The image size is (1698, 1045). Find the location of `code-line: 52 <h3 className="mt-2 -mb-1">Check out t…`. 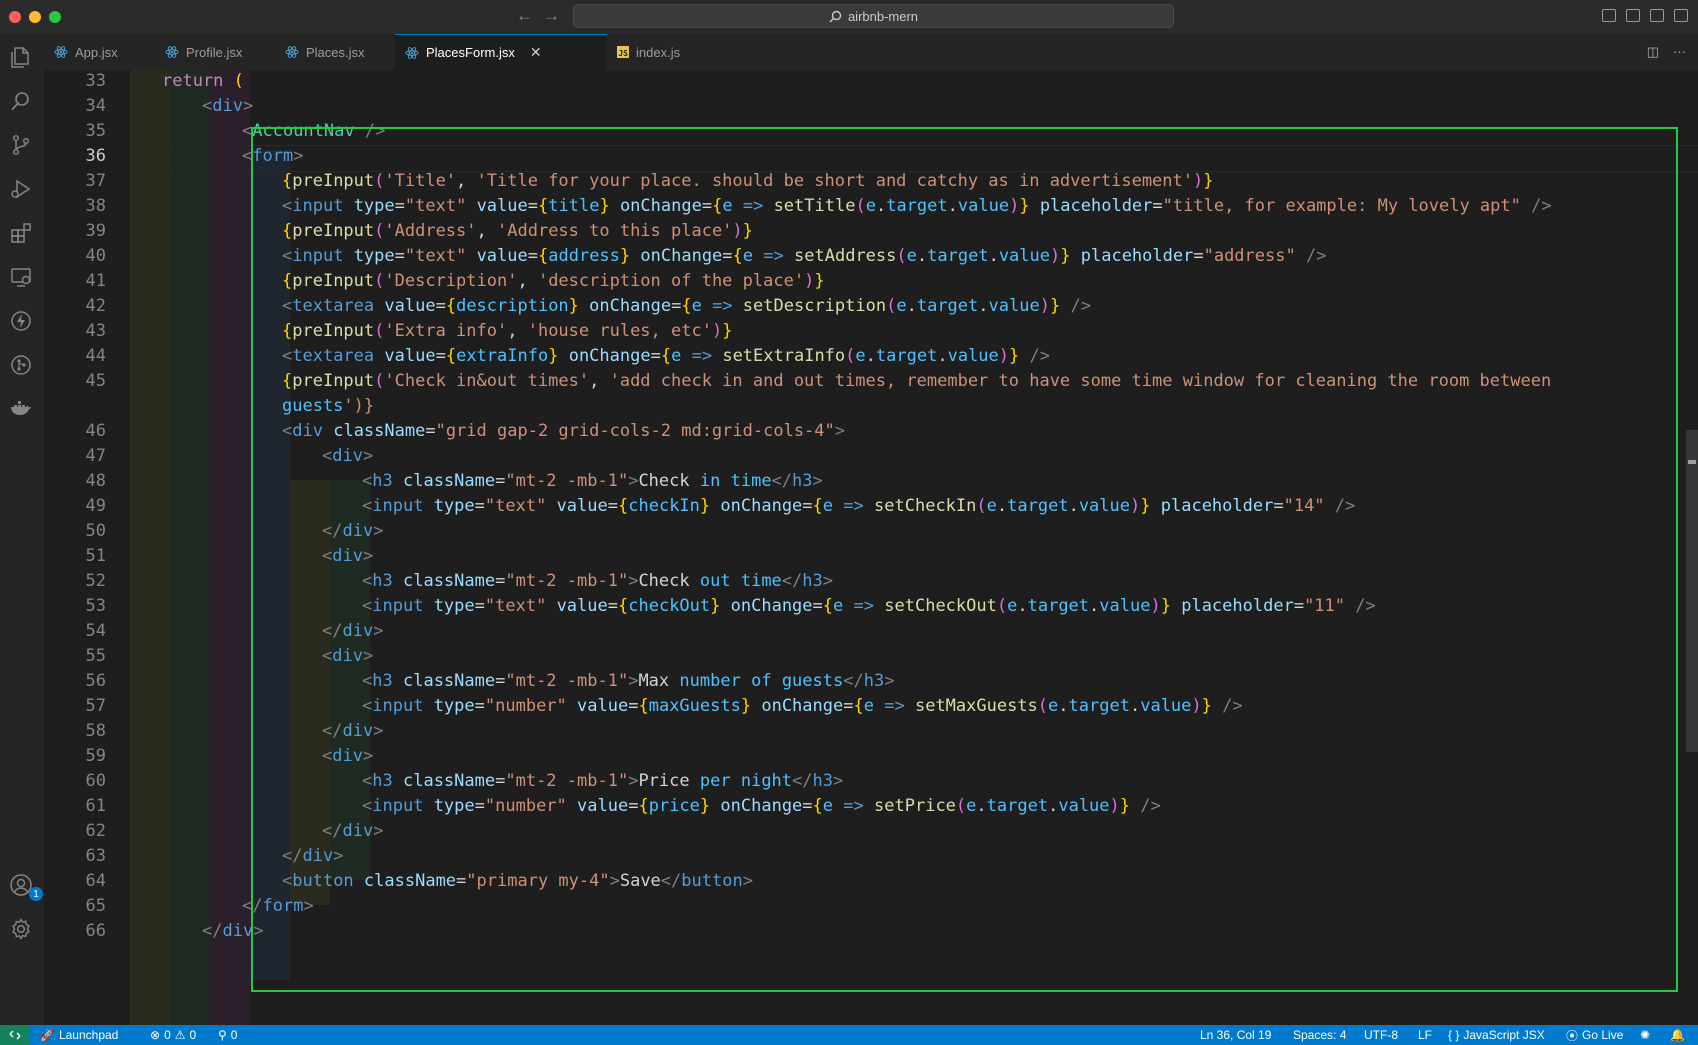

code-line: 52 <h3 className="mt-2 -mb-1">Check out t… is located at coordinates (871, 581).